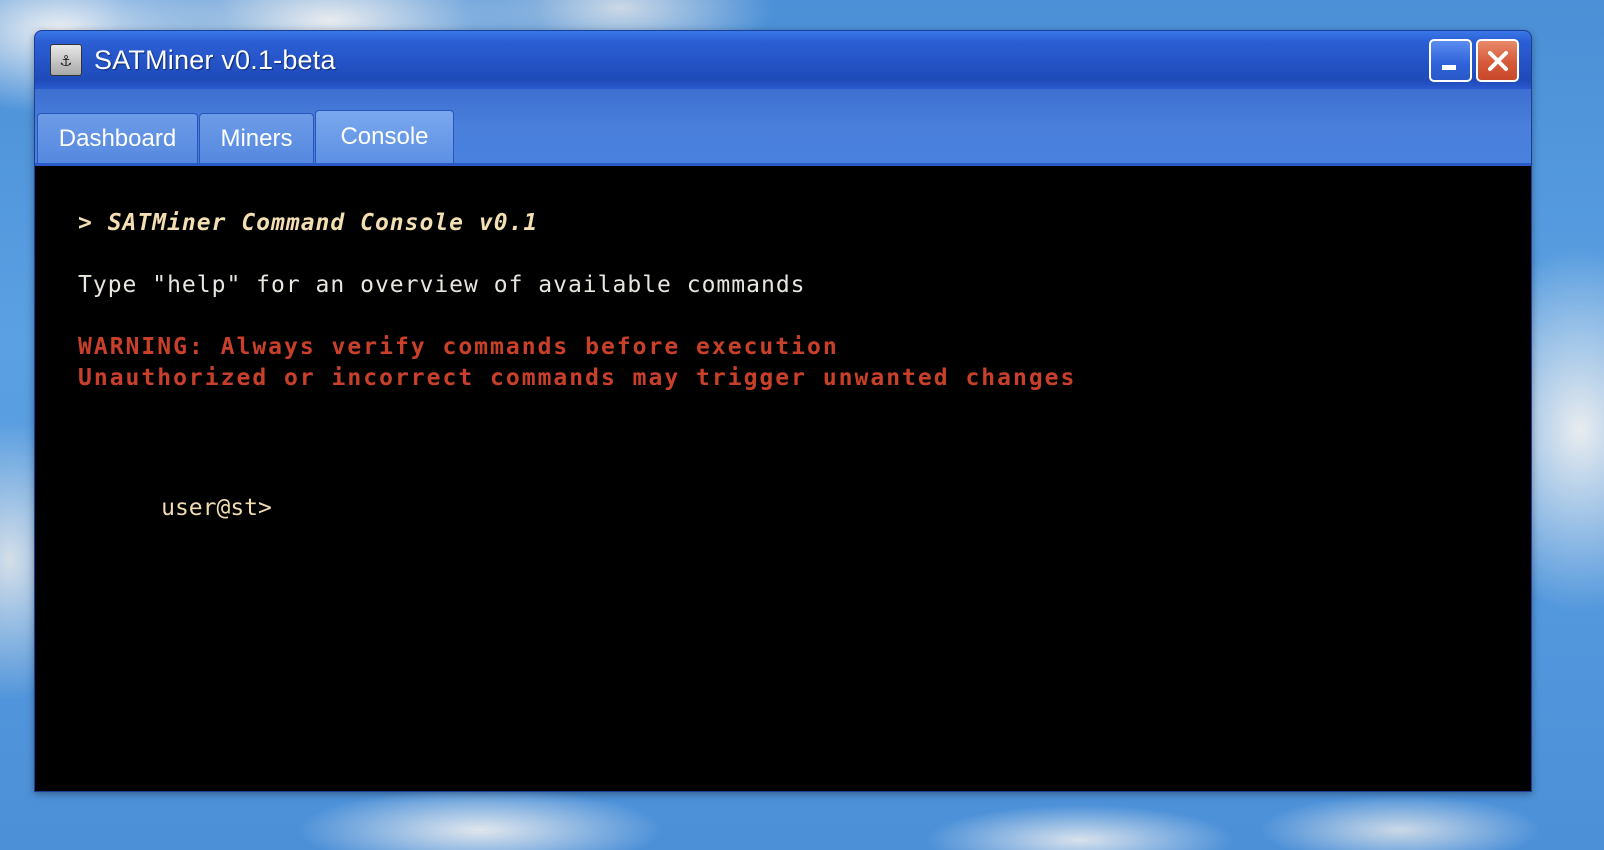 The image size is (1604, 850). What do you see at coordinates (804, 508) in the screenshot?
I see `console-prompt-row: user@st>` at bounding box center [804, 508].